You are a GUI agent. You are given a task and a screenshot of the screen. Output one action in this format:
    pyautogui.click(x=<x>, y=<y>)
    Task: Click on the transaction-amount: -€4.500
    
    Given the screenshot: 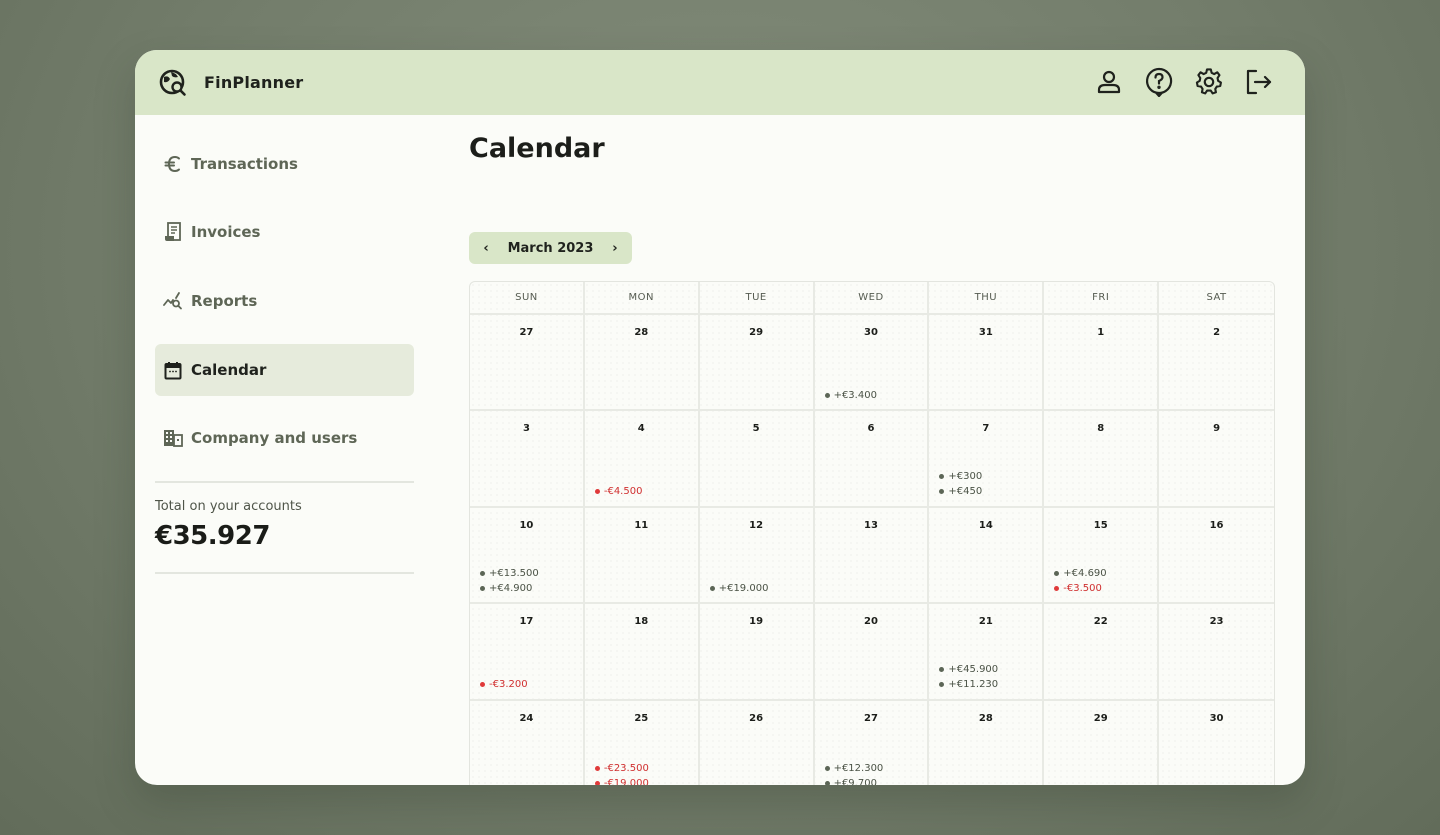 What is the action you would take?
    pyautogui.click(x=623, y=492)
    